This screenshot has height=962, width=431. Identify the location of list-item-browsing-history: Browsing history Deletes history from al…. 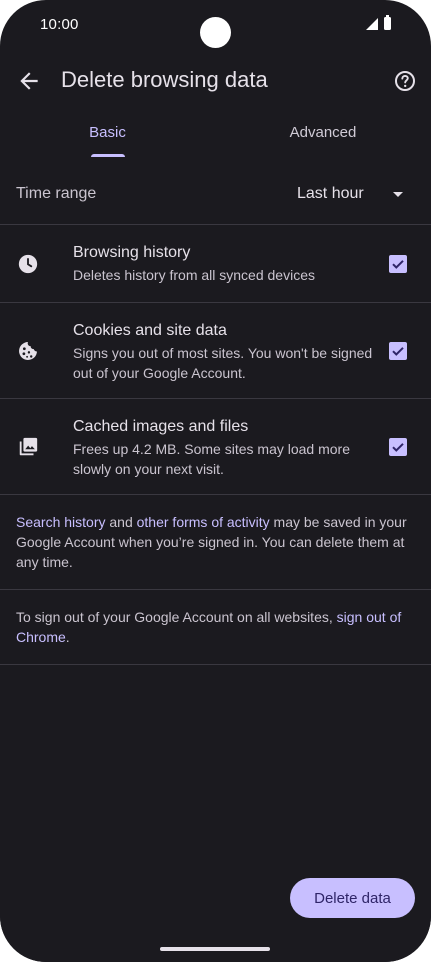
(215, 263).